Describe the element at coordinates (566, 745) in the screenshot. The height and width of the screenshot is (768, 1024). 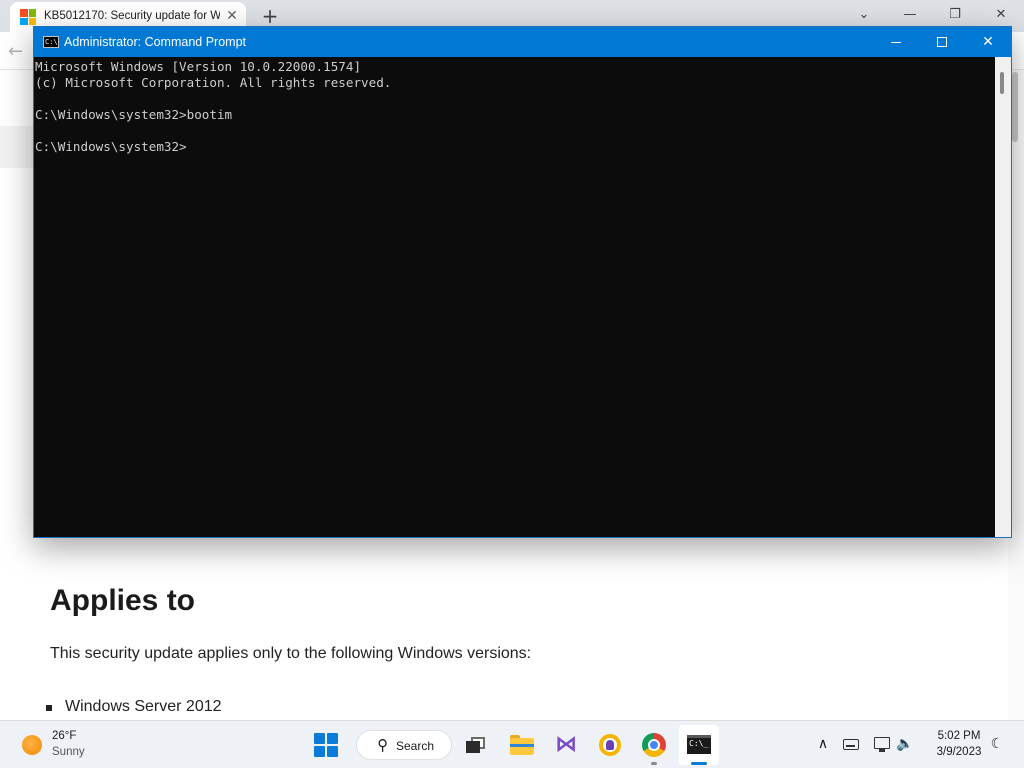
I see `visual-studio-icon: ⋈` at that location.